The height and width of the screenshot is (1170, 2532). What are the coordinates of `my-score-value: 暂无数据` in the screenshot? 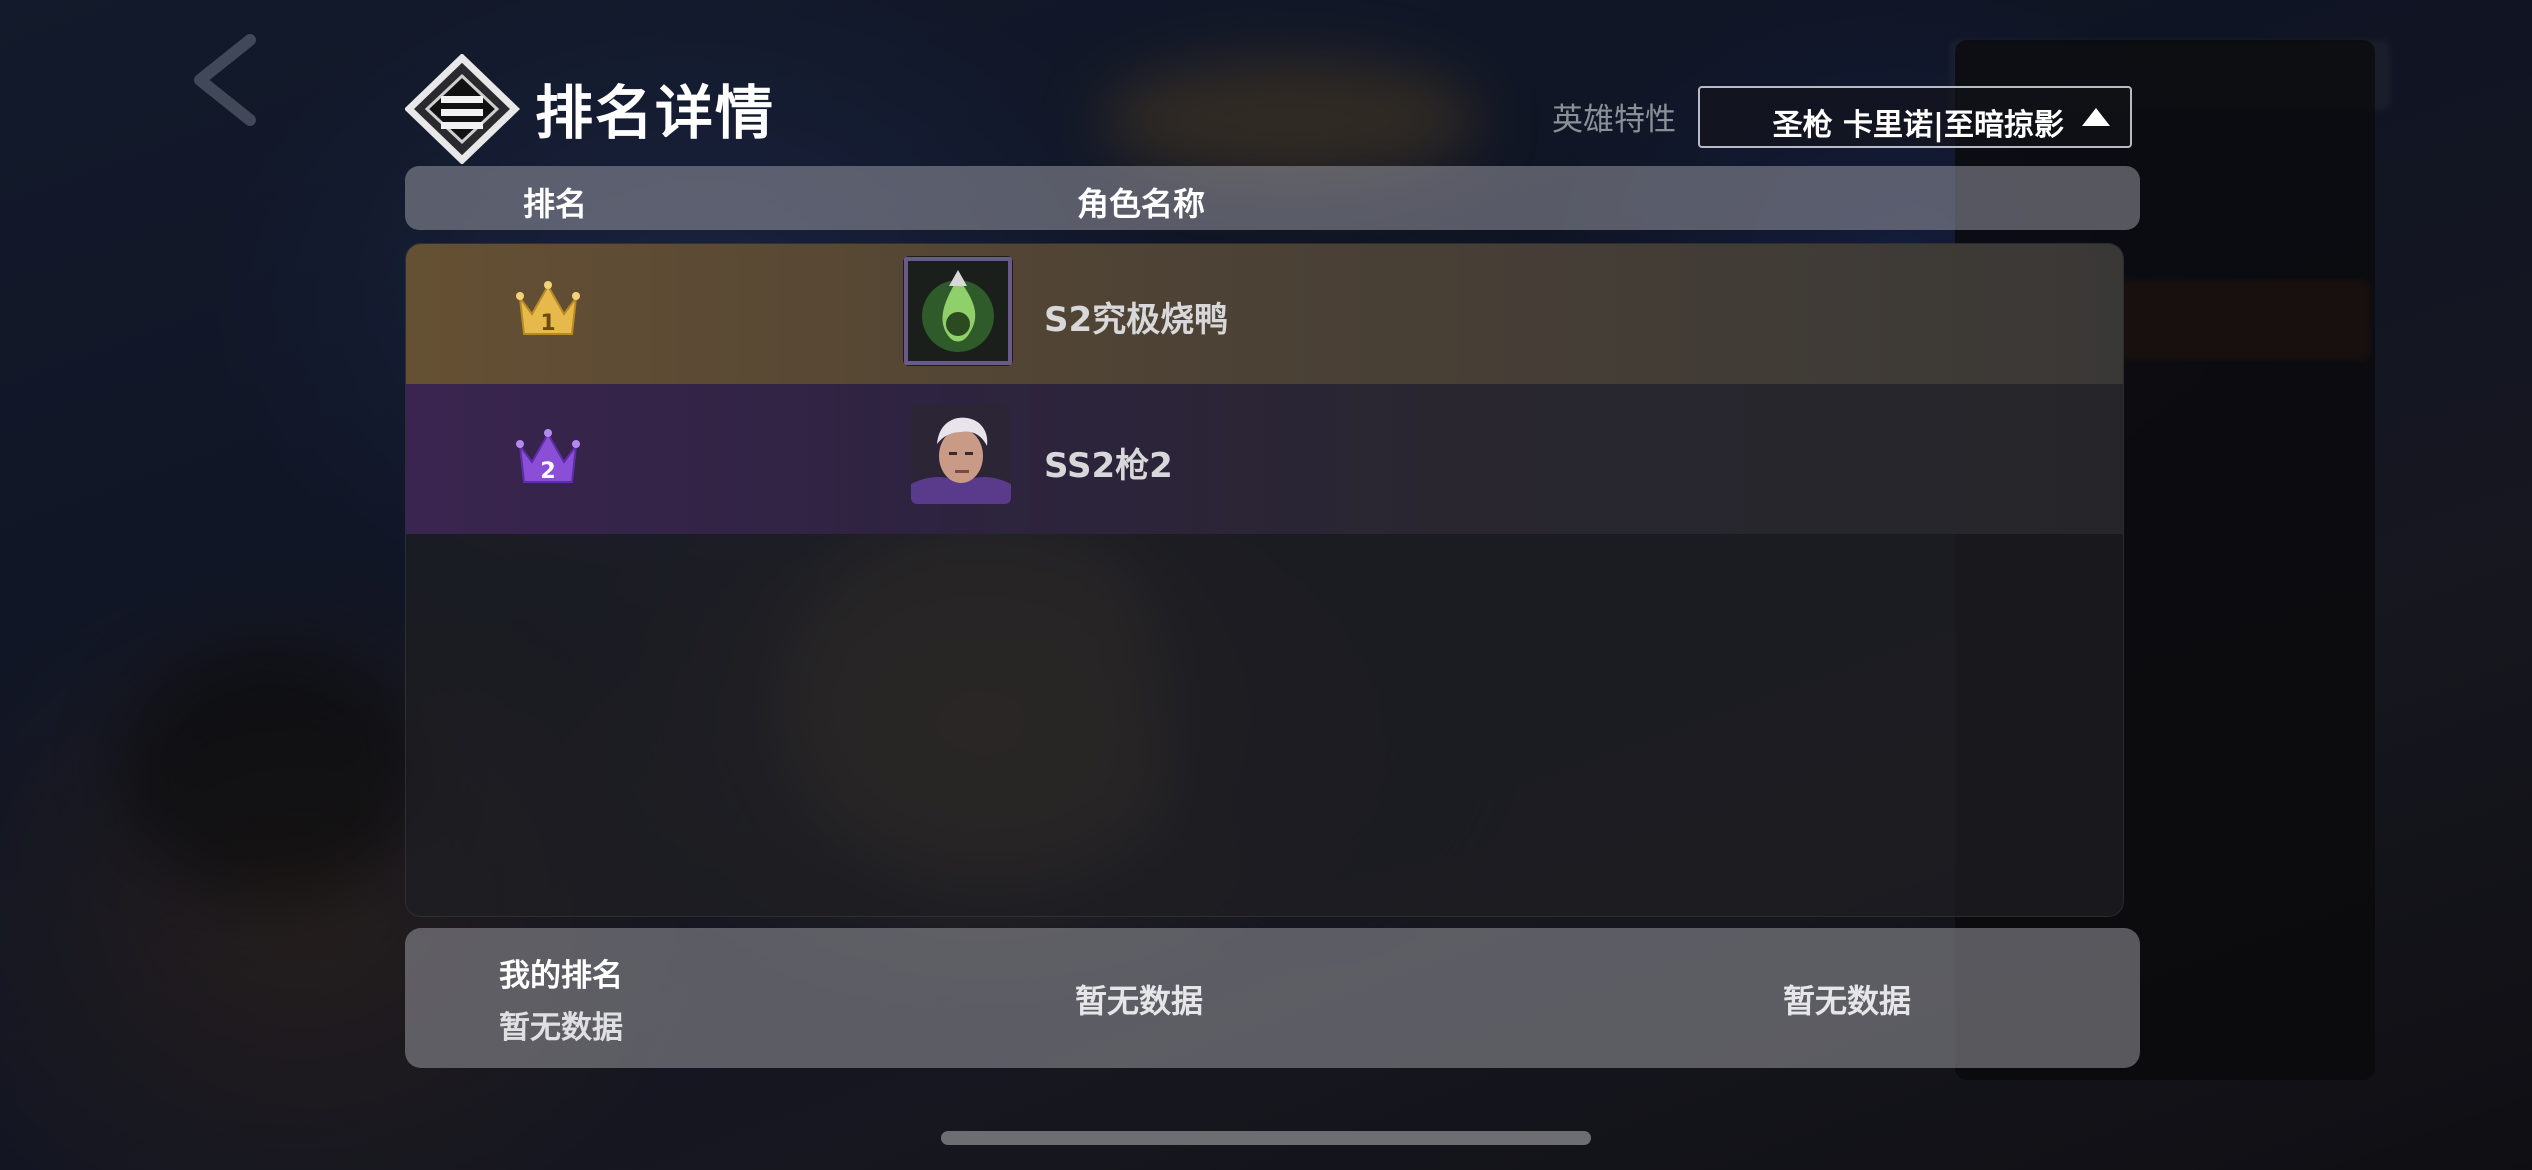 It's located at (1847, 1001).